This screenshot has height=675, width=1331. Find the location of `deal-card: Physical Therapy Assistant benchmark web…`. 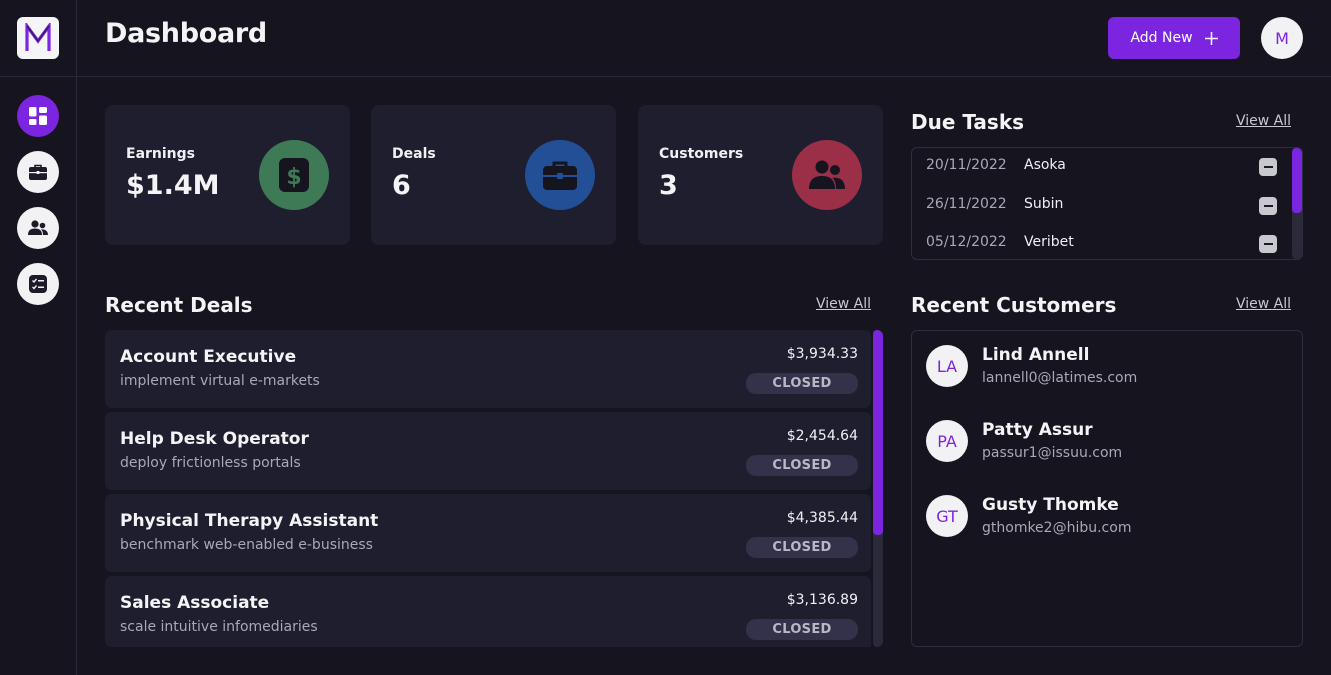

deal-card: Physical Therapy Assistant benchmark web… is located at coordinates (488, 533).